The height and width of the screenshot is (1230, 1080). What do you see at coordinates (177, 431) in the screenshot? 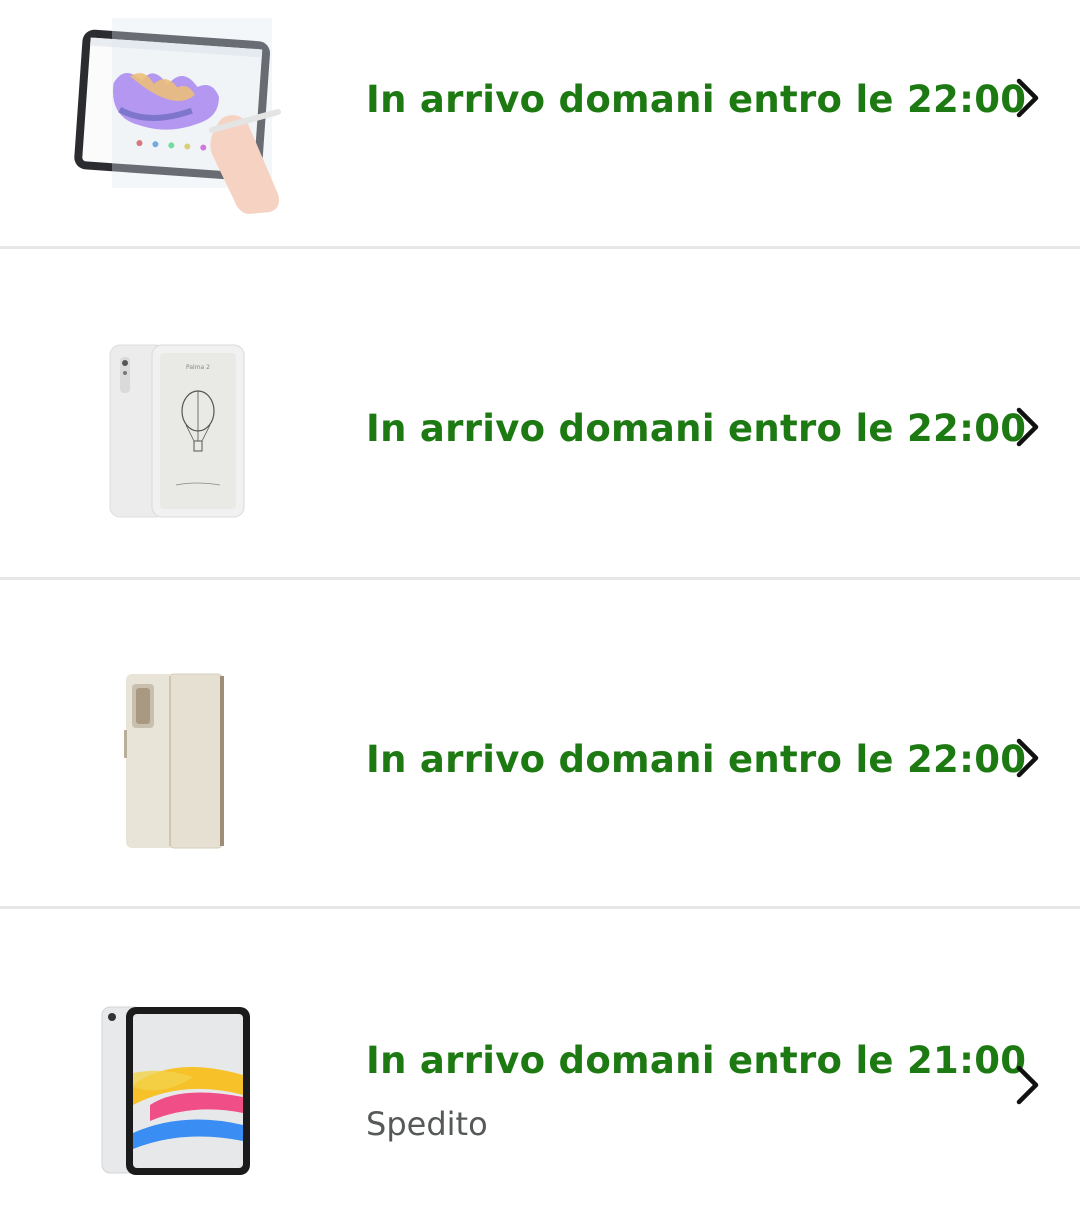
I see `product-image-eink-phone: Palma 2` at bounding box center [177, 431].